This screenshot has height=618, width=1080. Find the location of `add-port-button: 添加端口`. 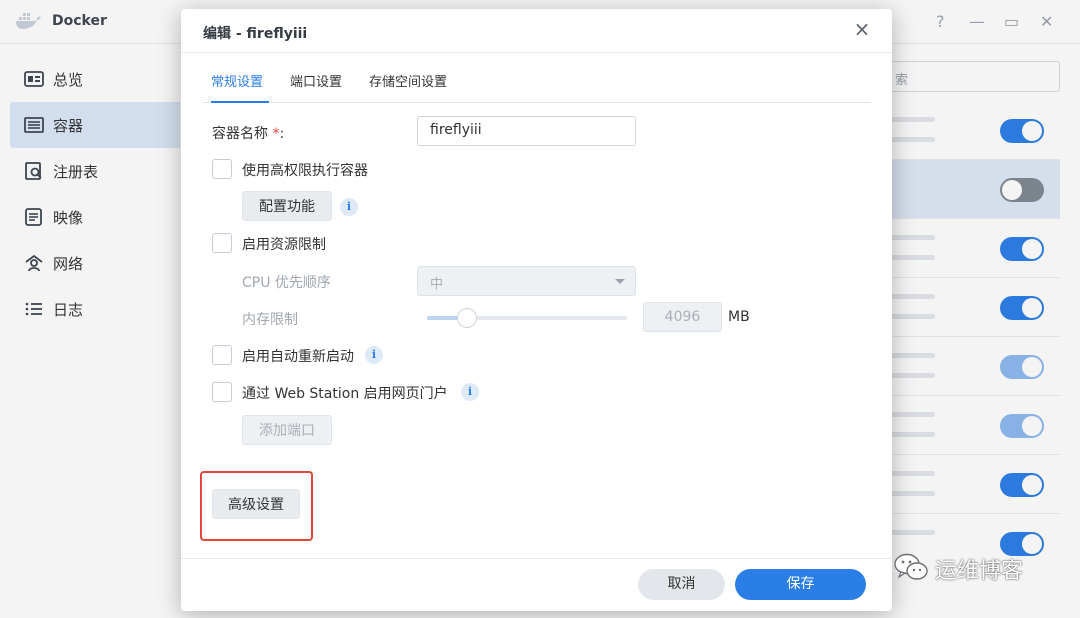

add-port-button: 添加端口 is located at coordinates (287, 430).